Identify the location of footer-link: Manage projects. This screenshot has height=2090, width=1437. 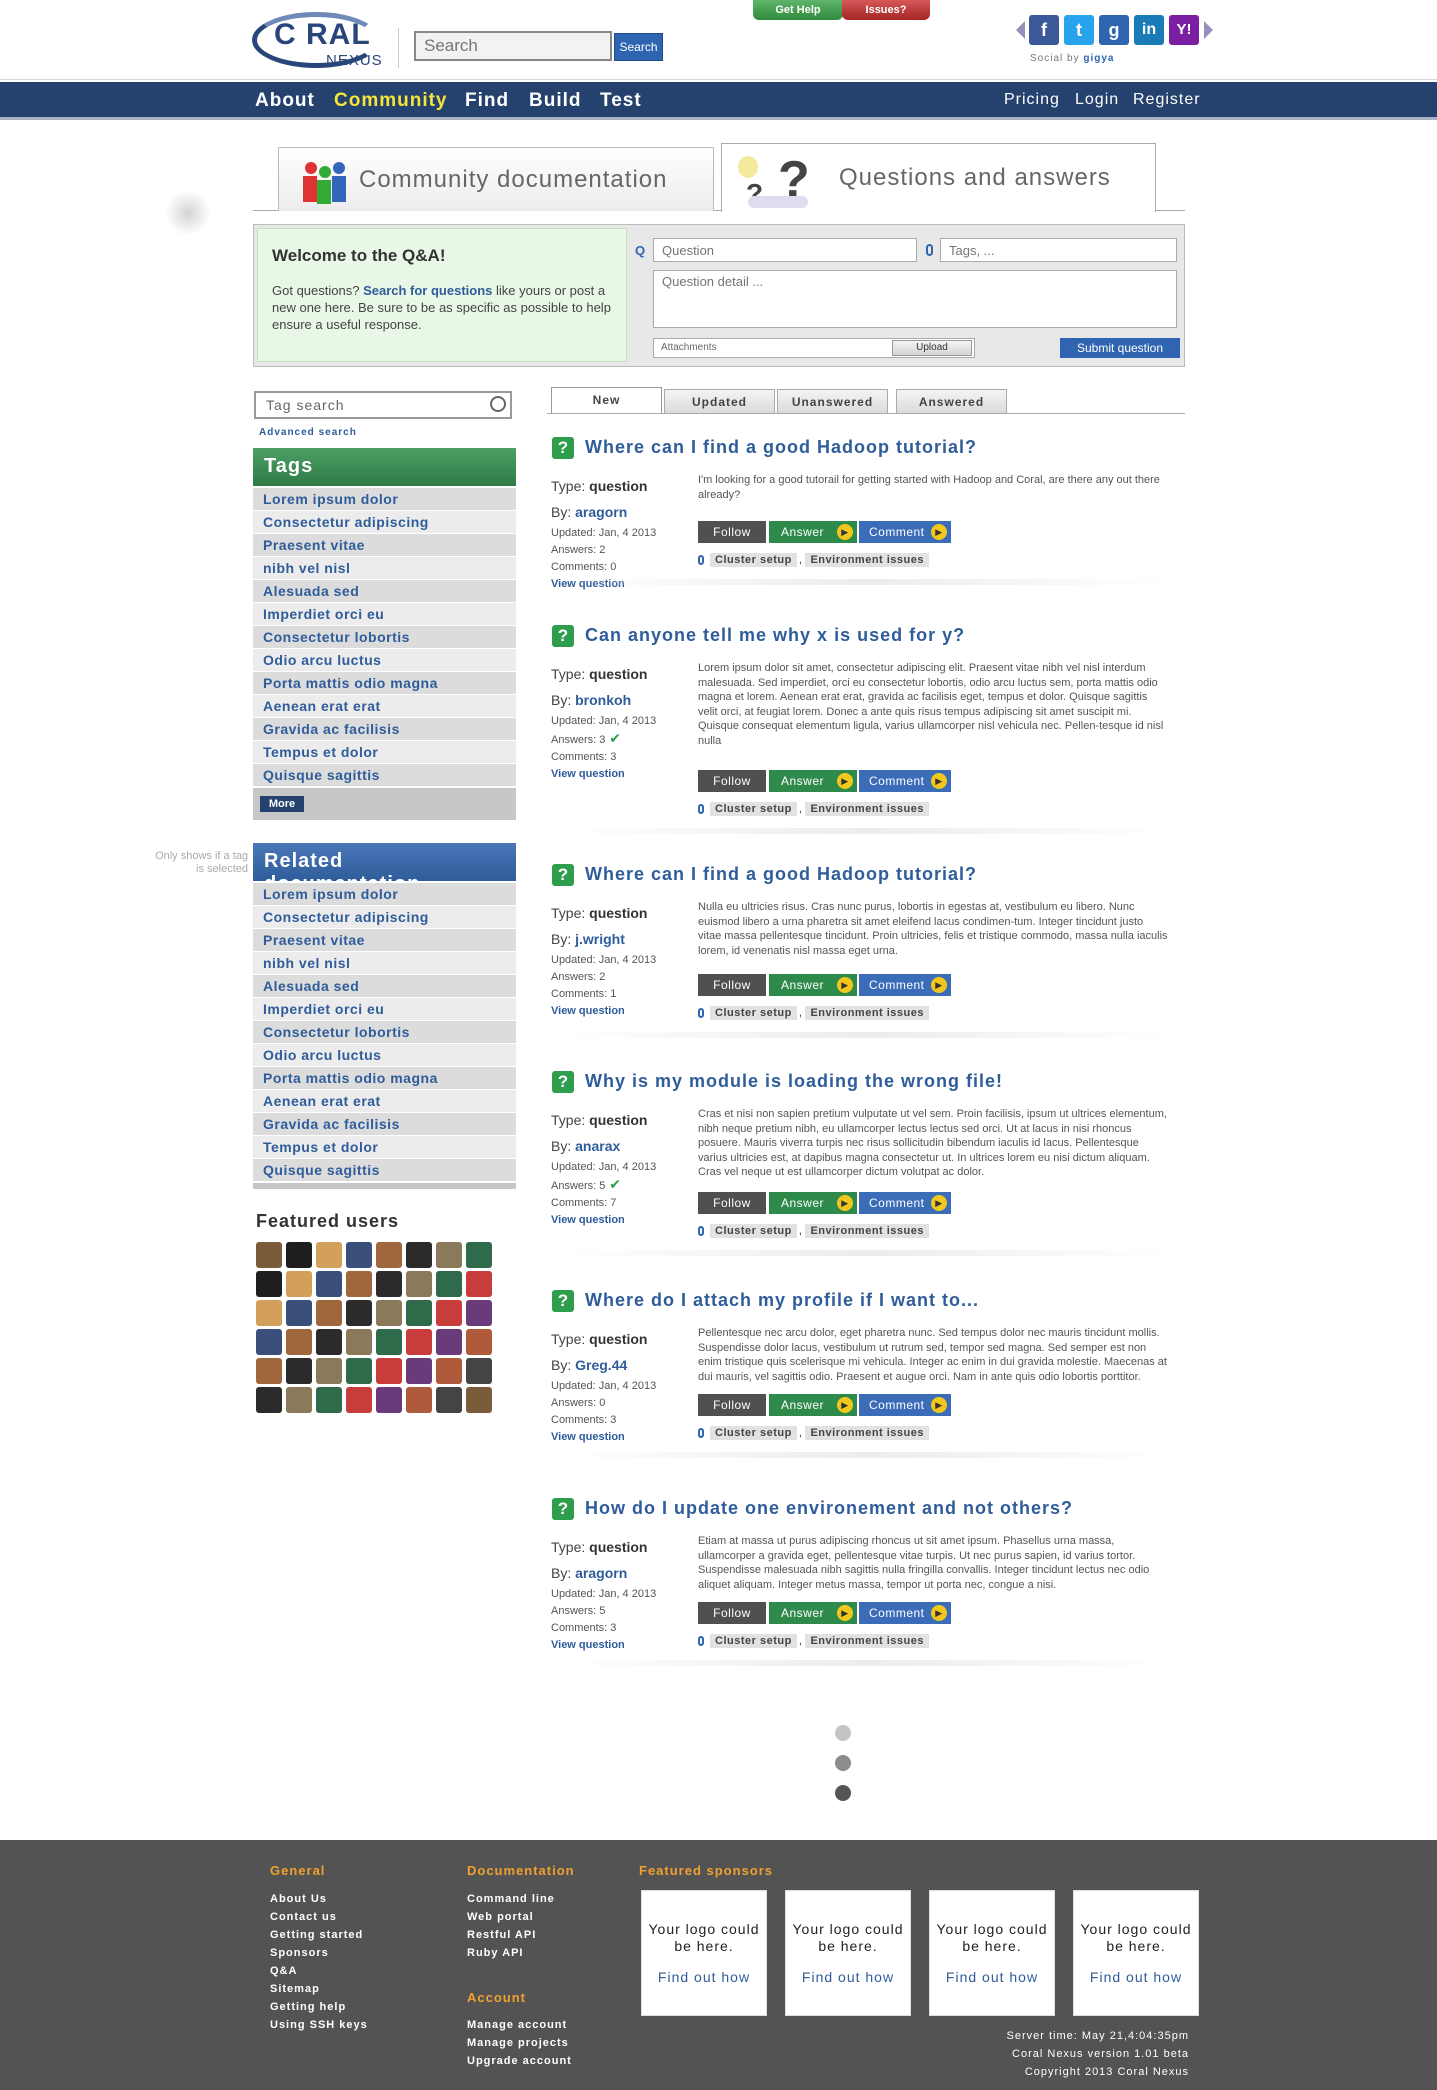
(519, 2043).